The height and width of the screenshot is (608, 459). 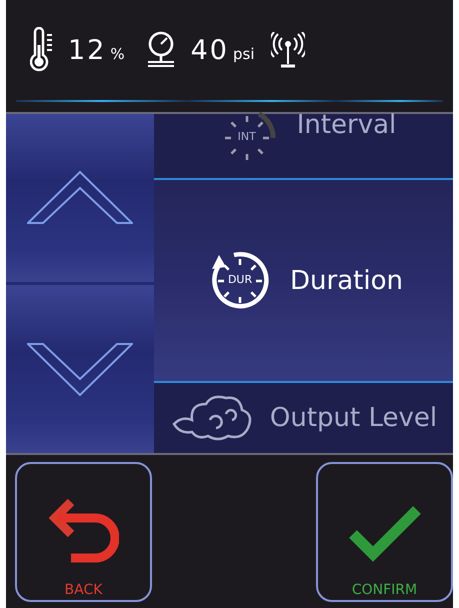 I want to click on scroll-up-button, so click(x=80, y=198).